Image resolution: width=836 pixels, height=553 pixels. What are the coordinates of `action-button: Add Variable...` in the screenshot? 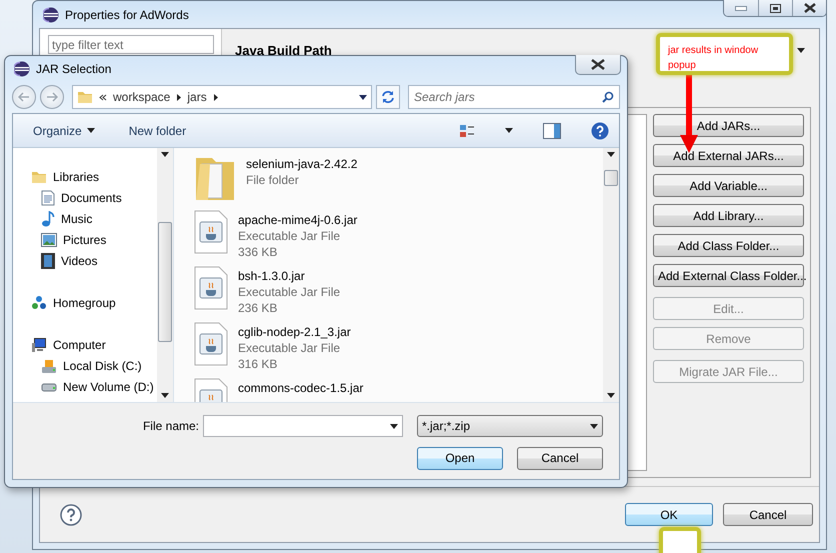 It's located at (728, 185).